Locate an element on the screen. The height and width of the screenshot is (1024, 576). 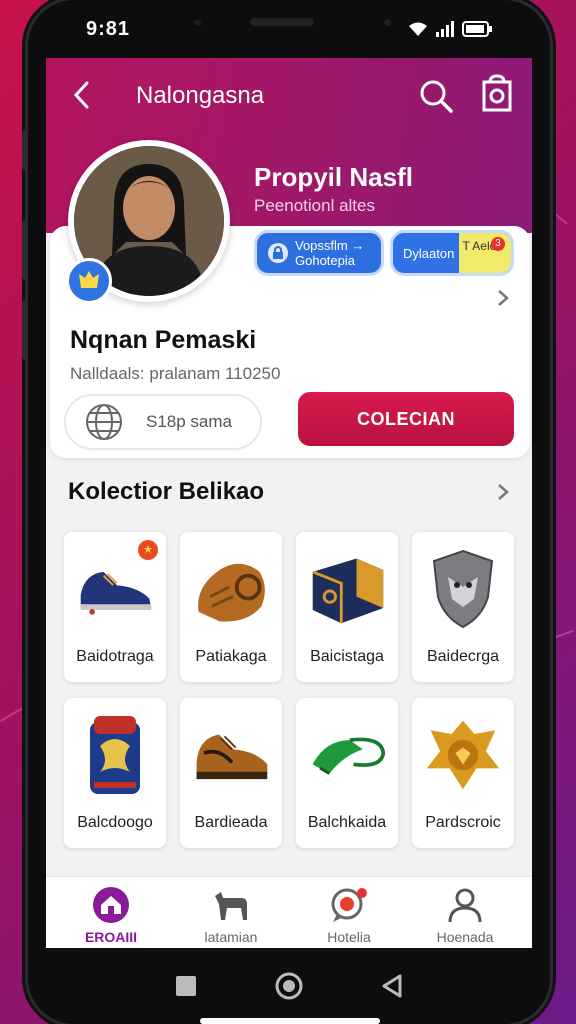
top-bar: Nalongasna is located at coordinates (289, 97).